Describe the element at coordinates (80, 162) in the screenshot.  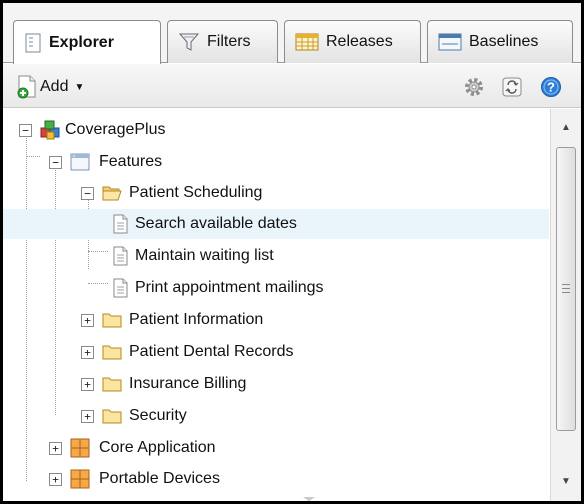
I see `features-icon` at that location.